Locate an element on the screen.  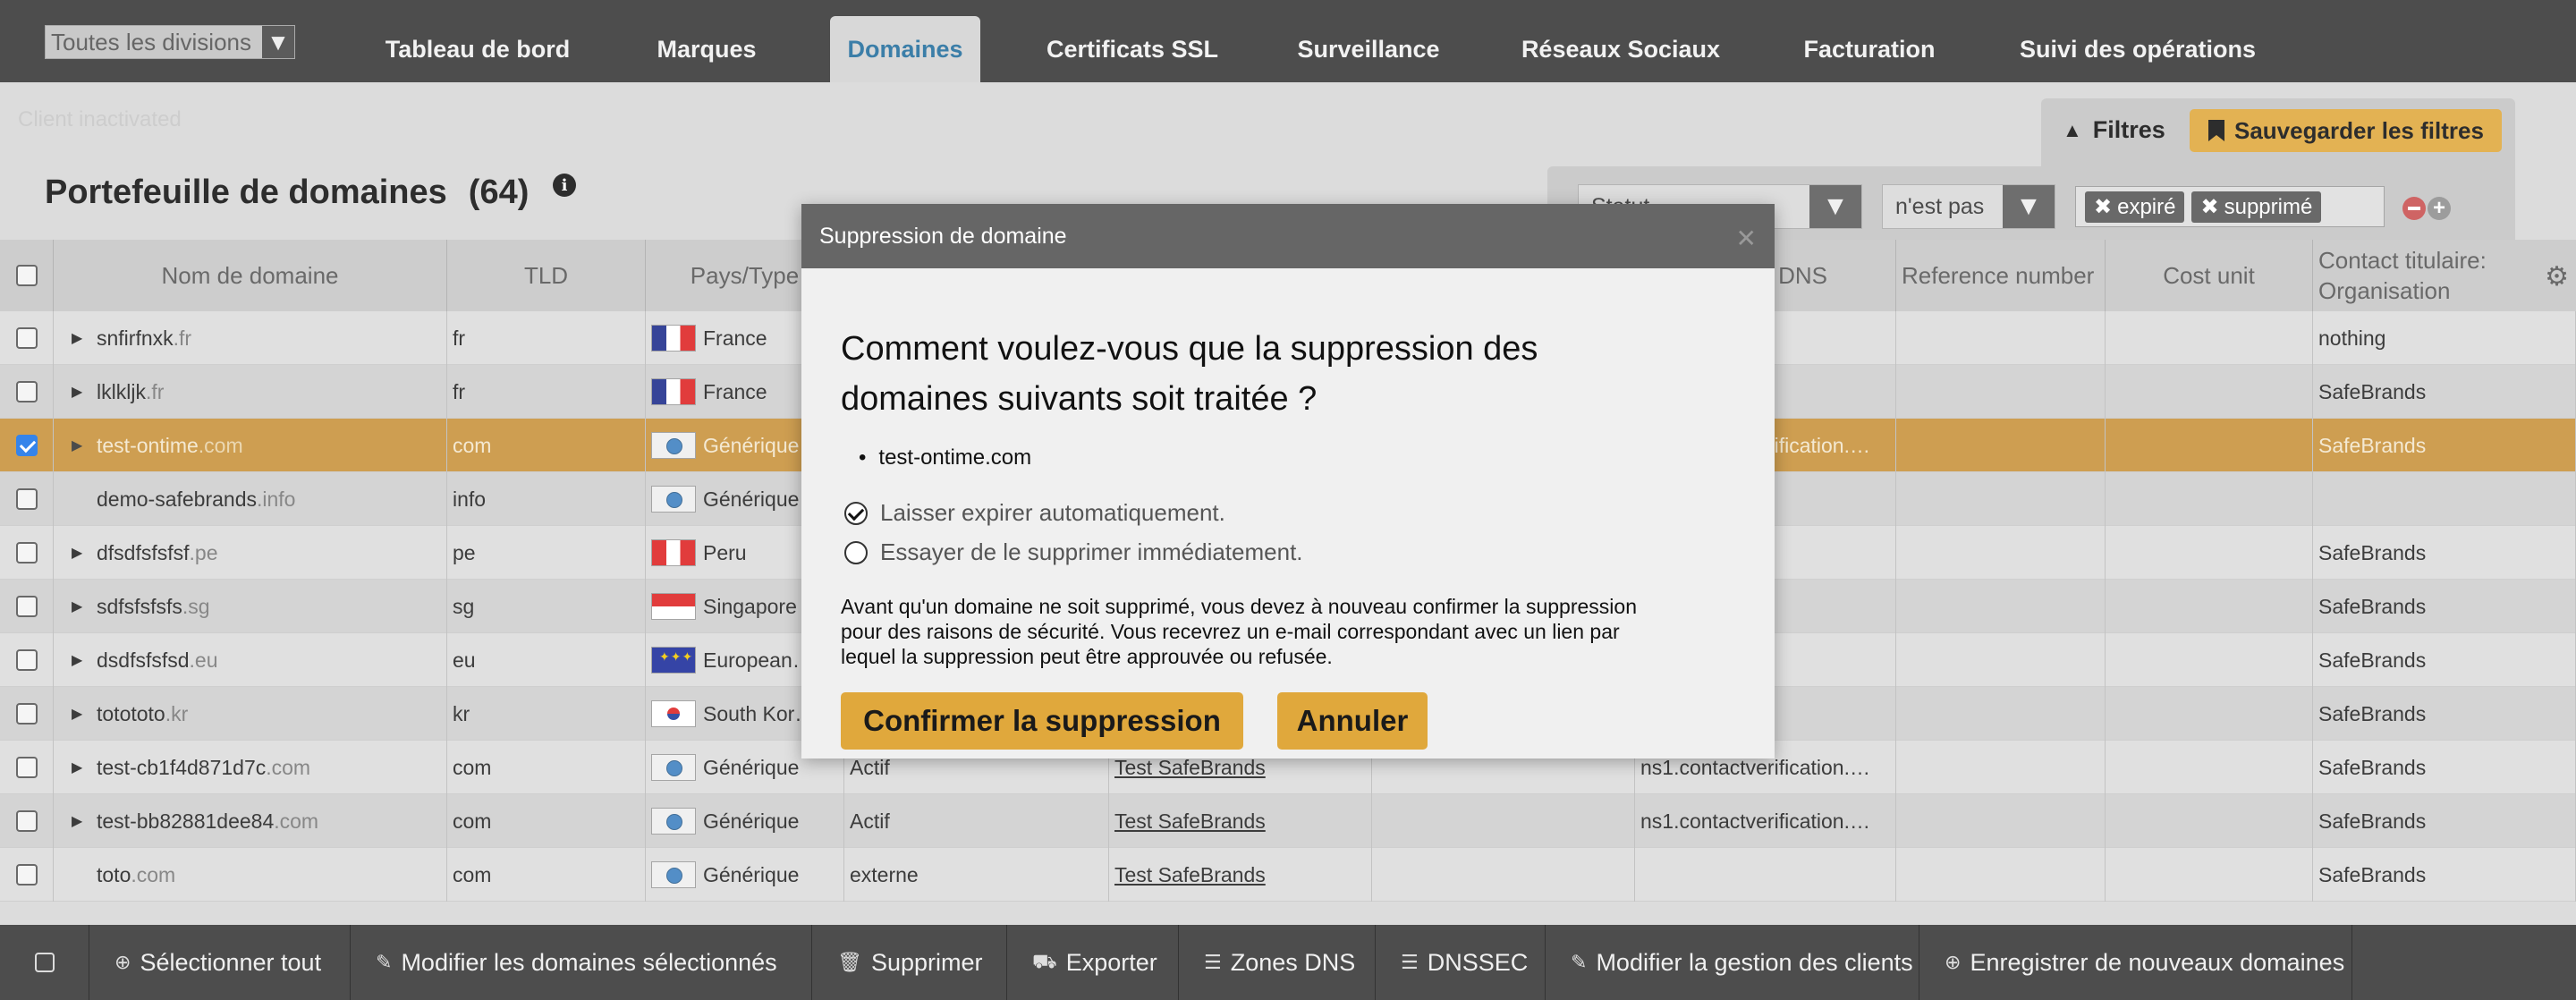
register-domains-label: Enregistrer de nouveaux domaines is located at coordinates (2157, 962).